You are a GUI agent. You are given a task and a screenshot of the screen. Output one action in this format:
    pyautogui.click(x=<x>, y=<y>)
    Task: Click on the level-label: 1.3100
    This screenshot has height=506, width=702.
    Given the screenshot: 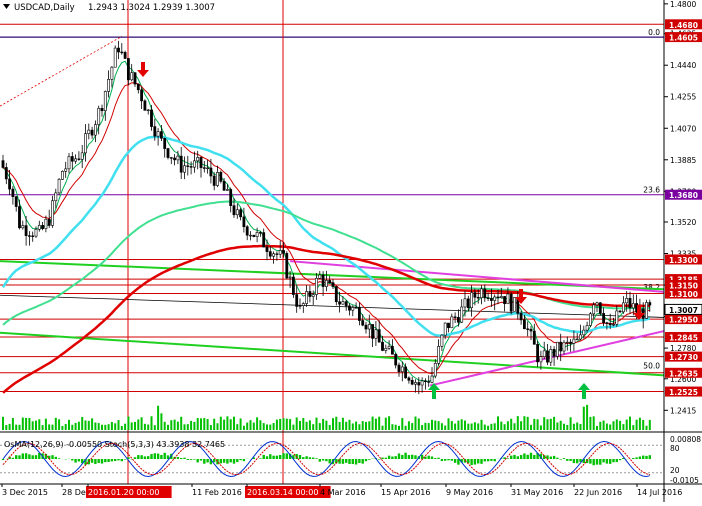 What is the action you would take?
    pyautogui.click(x=683, y=294)
    